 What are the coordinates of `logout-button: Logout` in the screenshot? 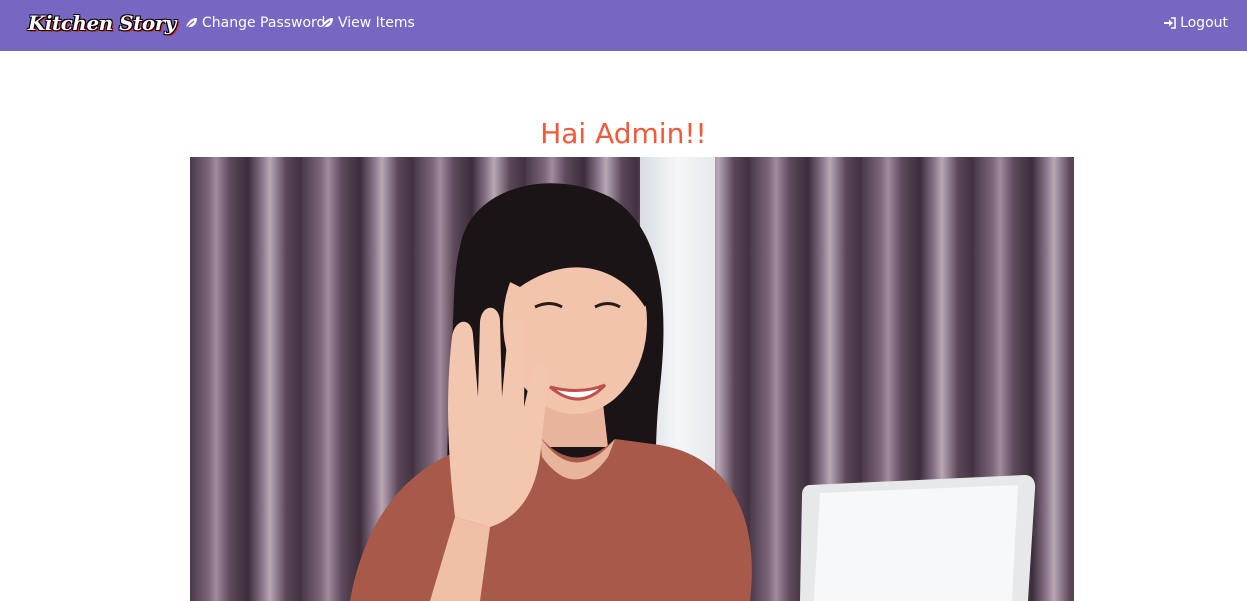 It's located at (1196, 23).